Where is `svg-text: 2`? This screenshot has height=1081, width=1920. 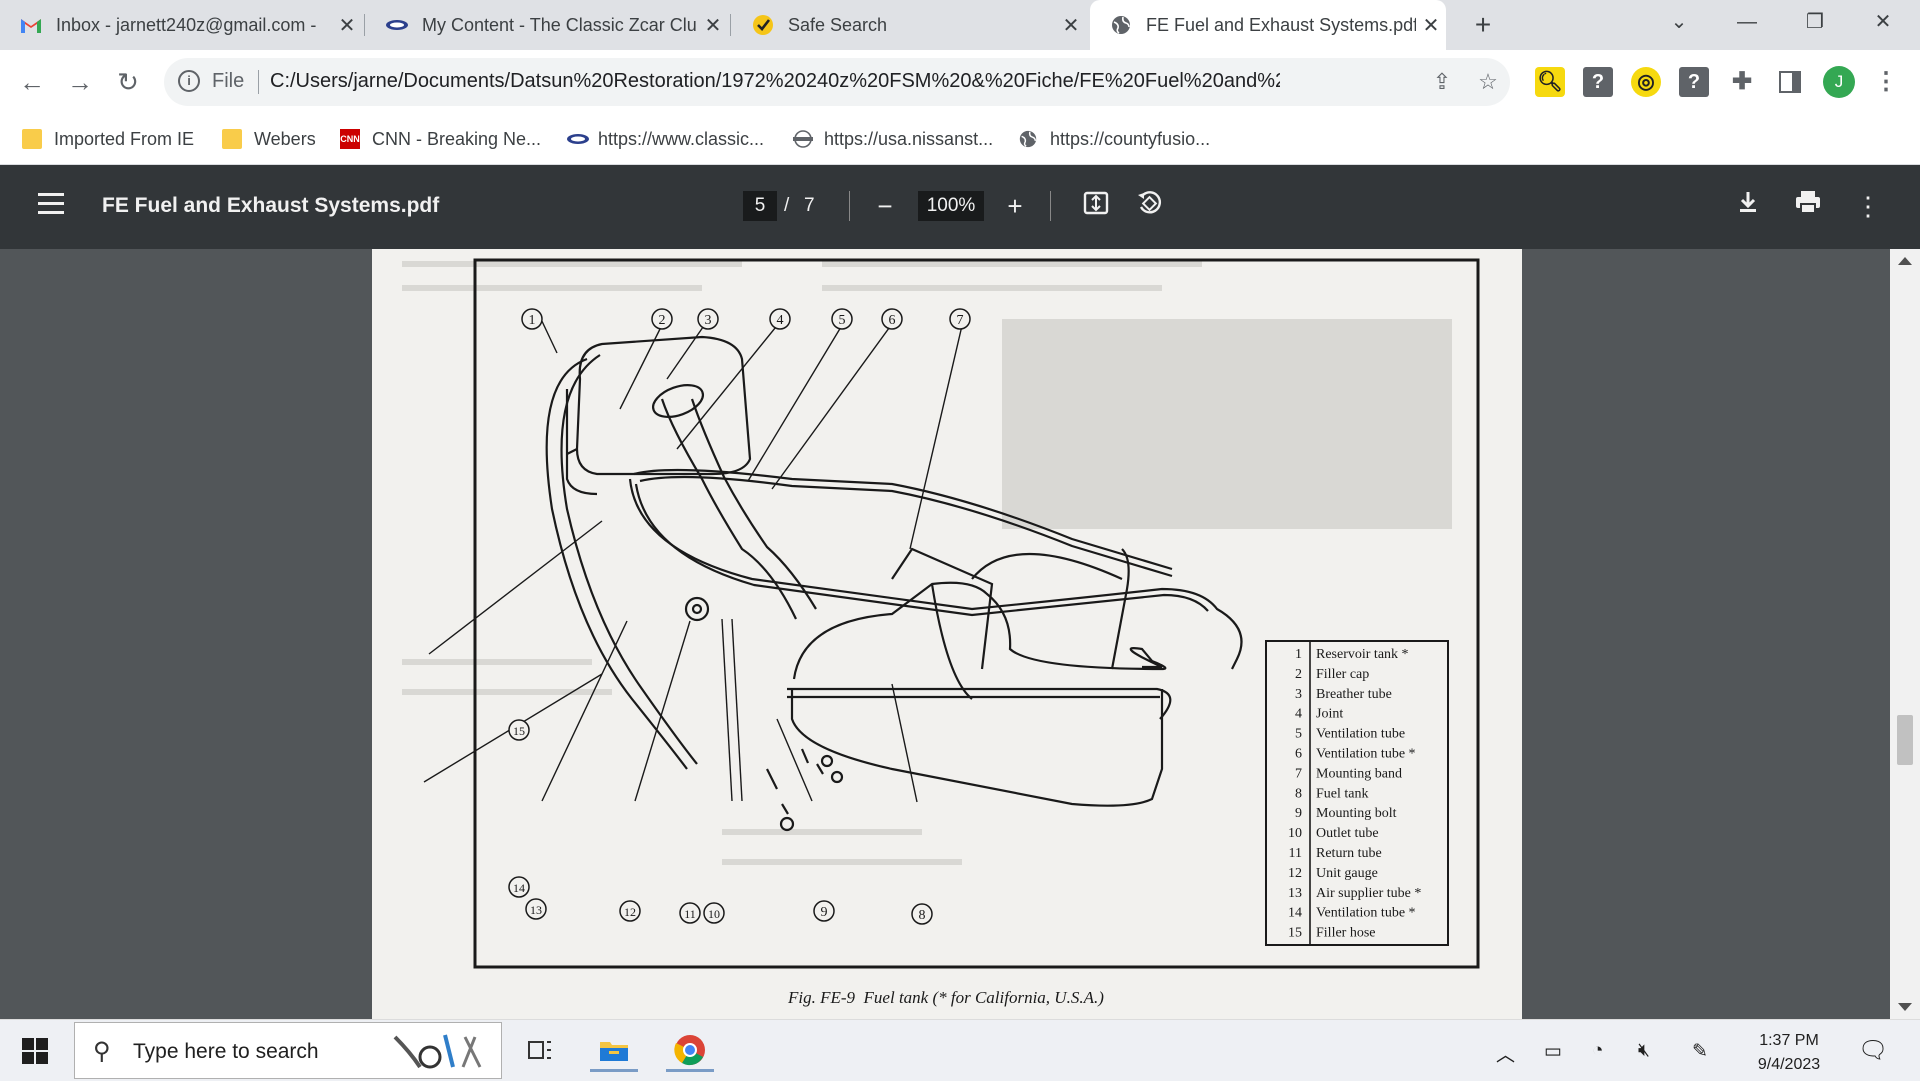 svg-text: 2 is located at coordinates (662, 320).